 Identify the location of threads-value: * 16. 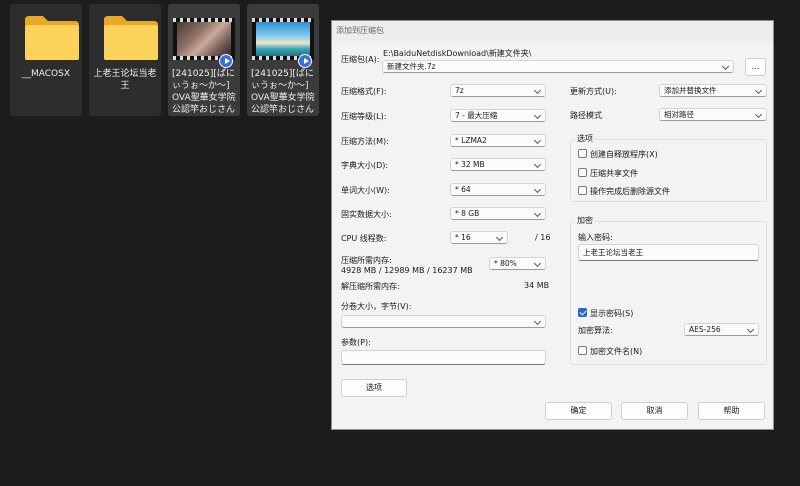
(463, 237).